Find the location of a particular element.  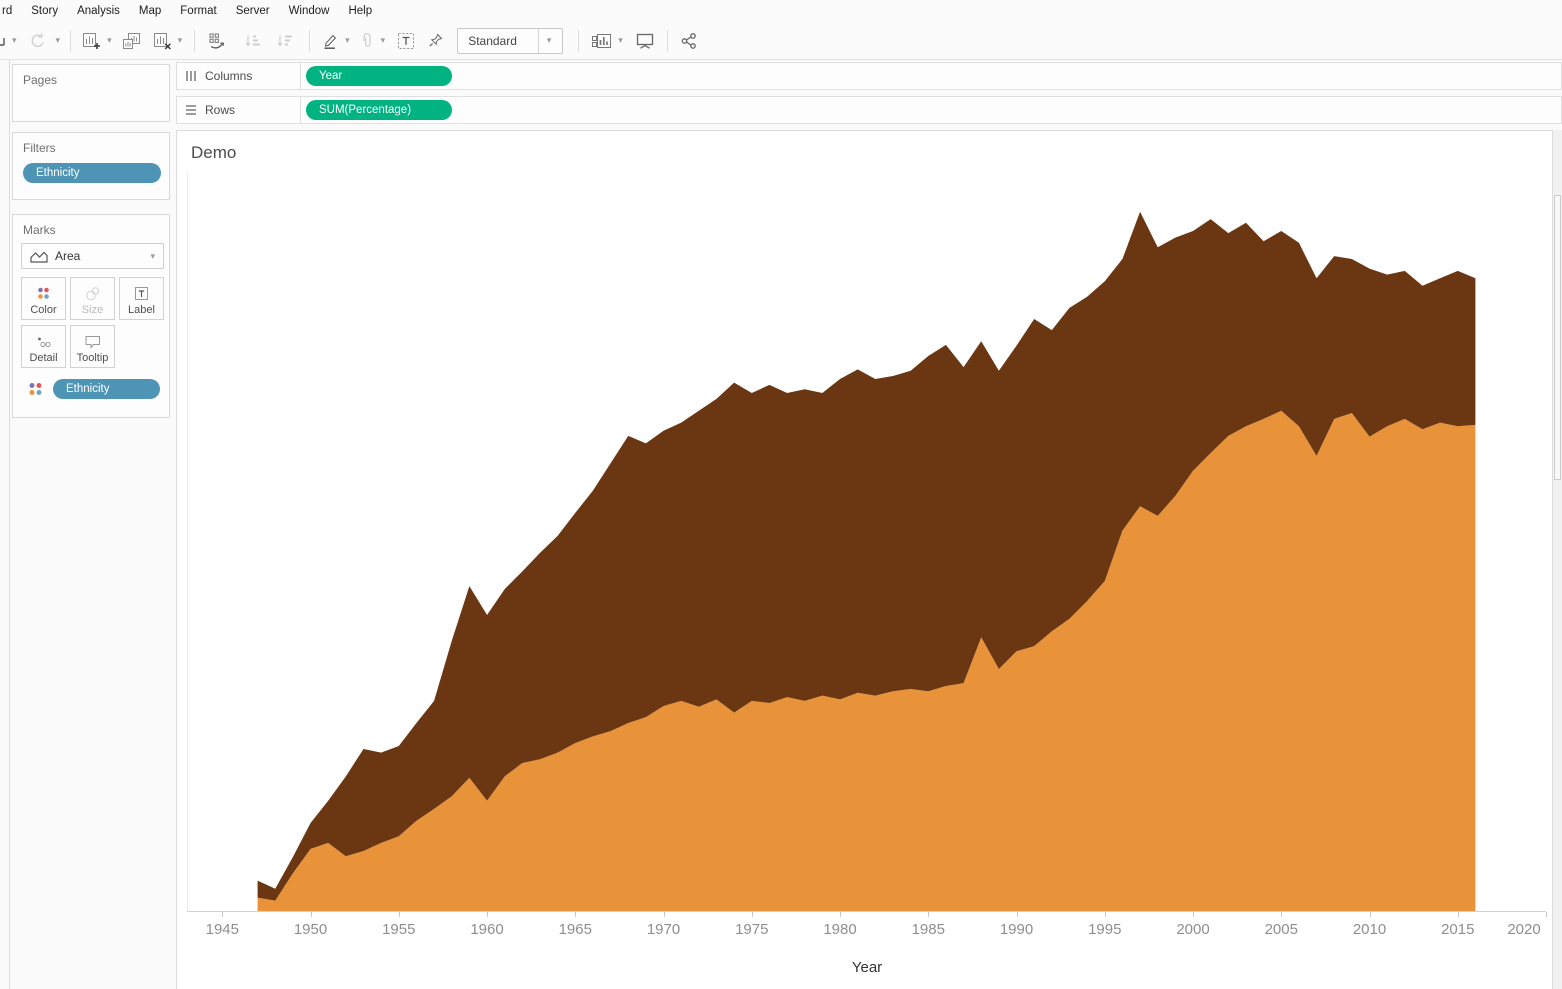

rows-shelf: Rows SUM(Percentage) is located at coordinates (869, 110).